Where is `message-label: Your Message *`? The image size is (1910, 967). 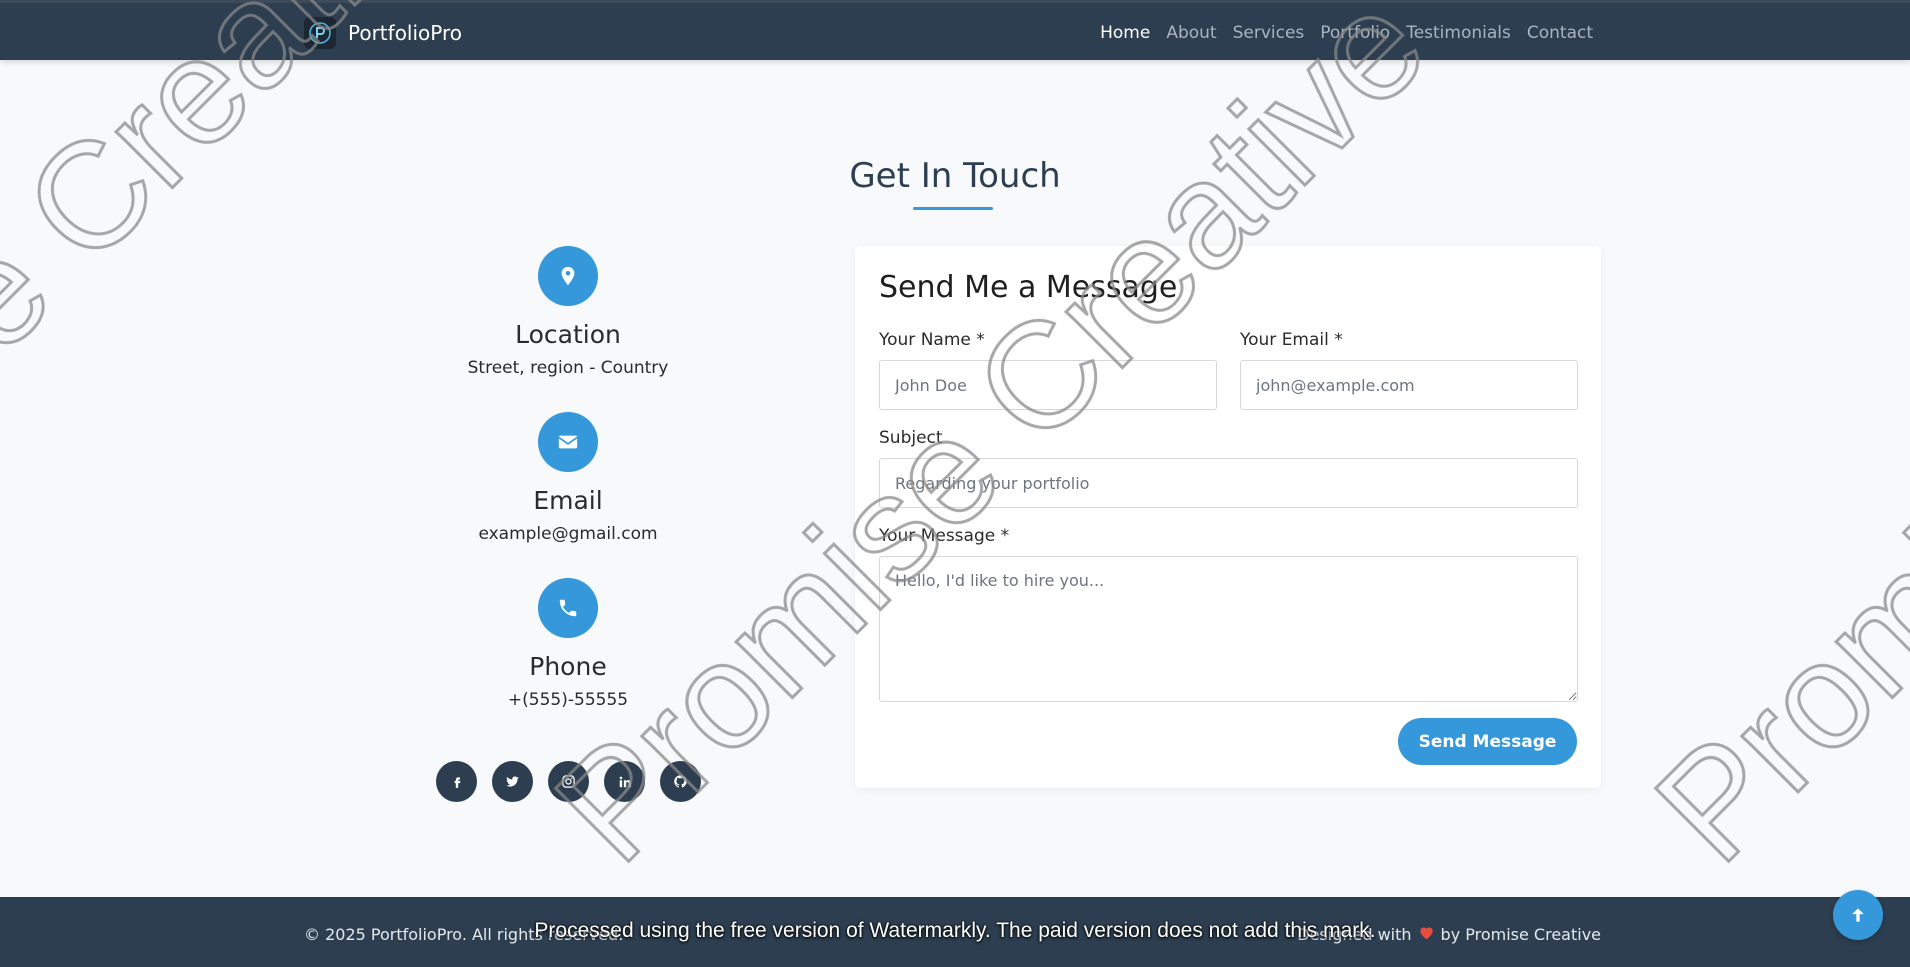
message-label: Your Message * is located at coordinates (944, 536).